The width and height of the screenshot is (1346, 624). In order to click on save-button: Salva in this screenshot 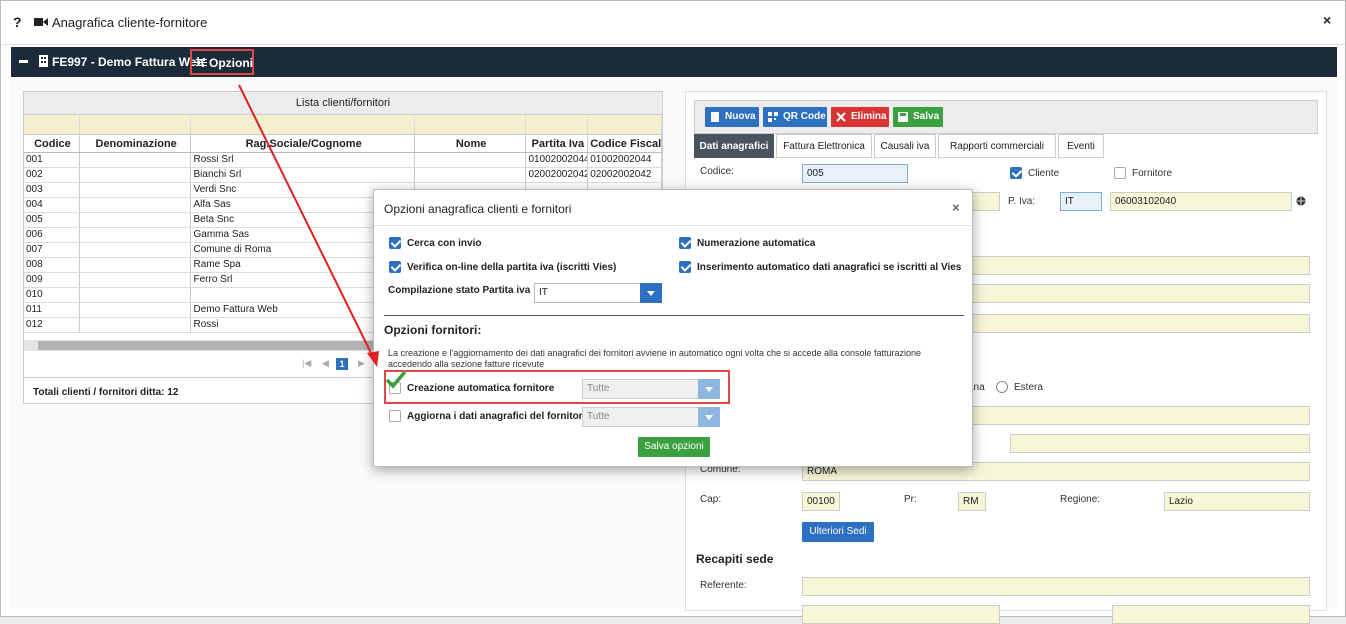, I will do `click(918, 117)`.